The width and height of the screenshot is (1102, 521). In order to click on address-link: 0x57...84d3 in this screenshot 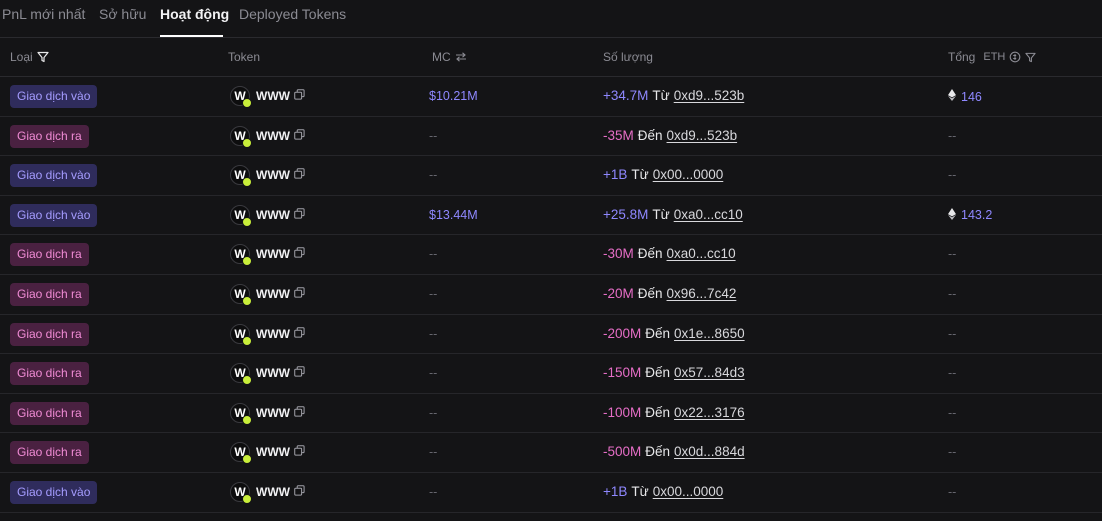, I will do `click(709, 372)`.